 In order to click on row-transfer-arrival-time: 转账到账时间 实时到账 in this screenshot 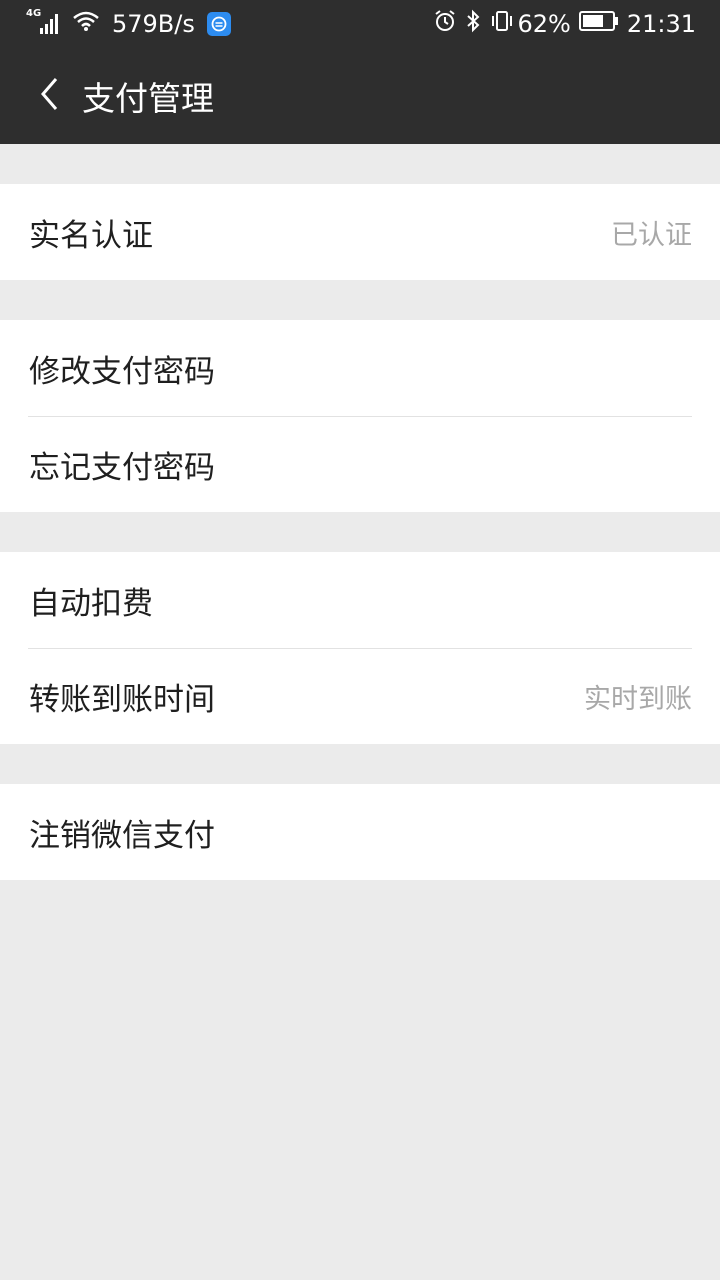, I will do `click(360, 696)`.